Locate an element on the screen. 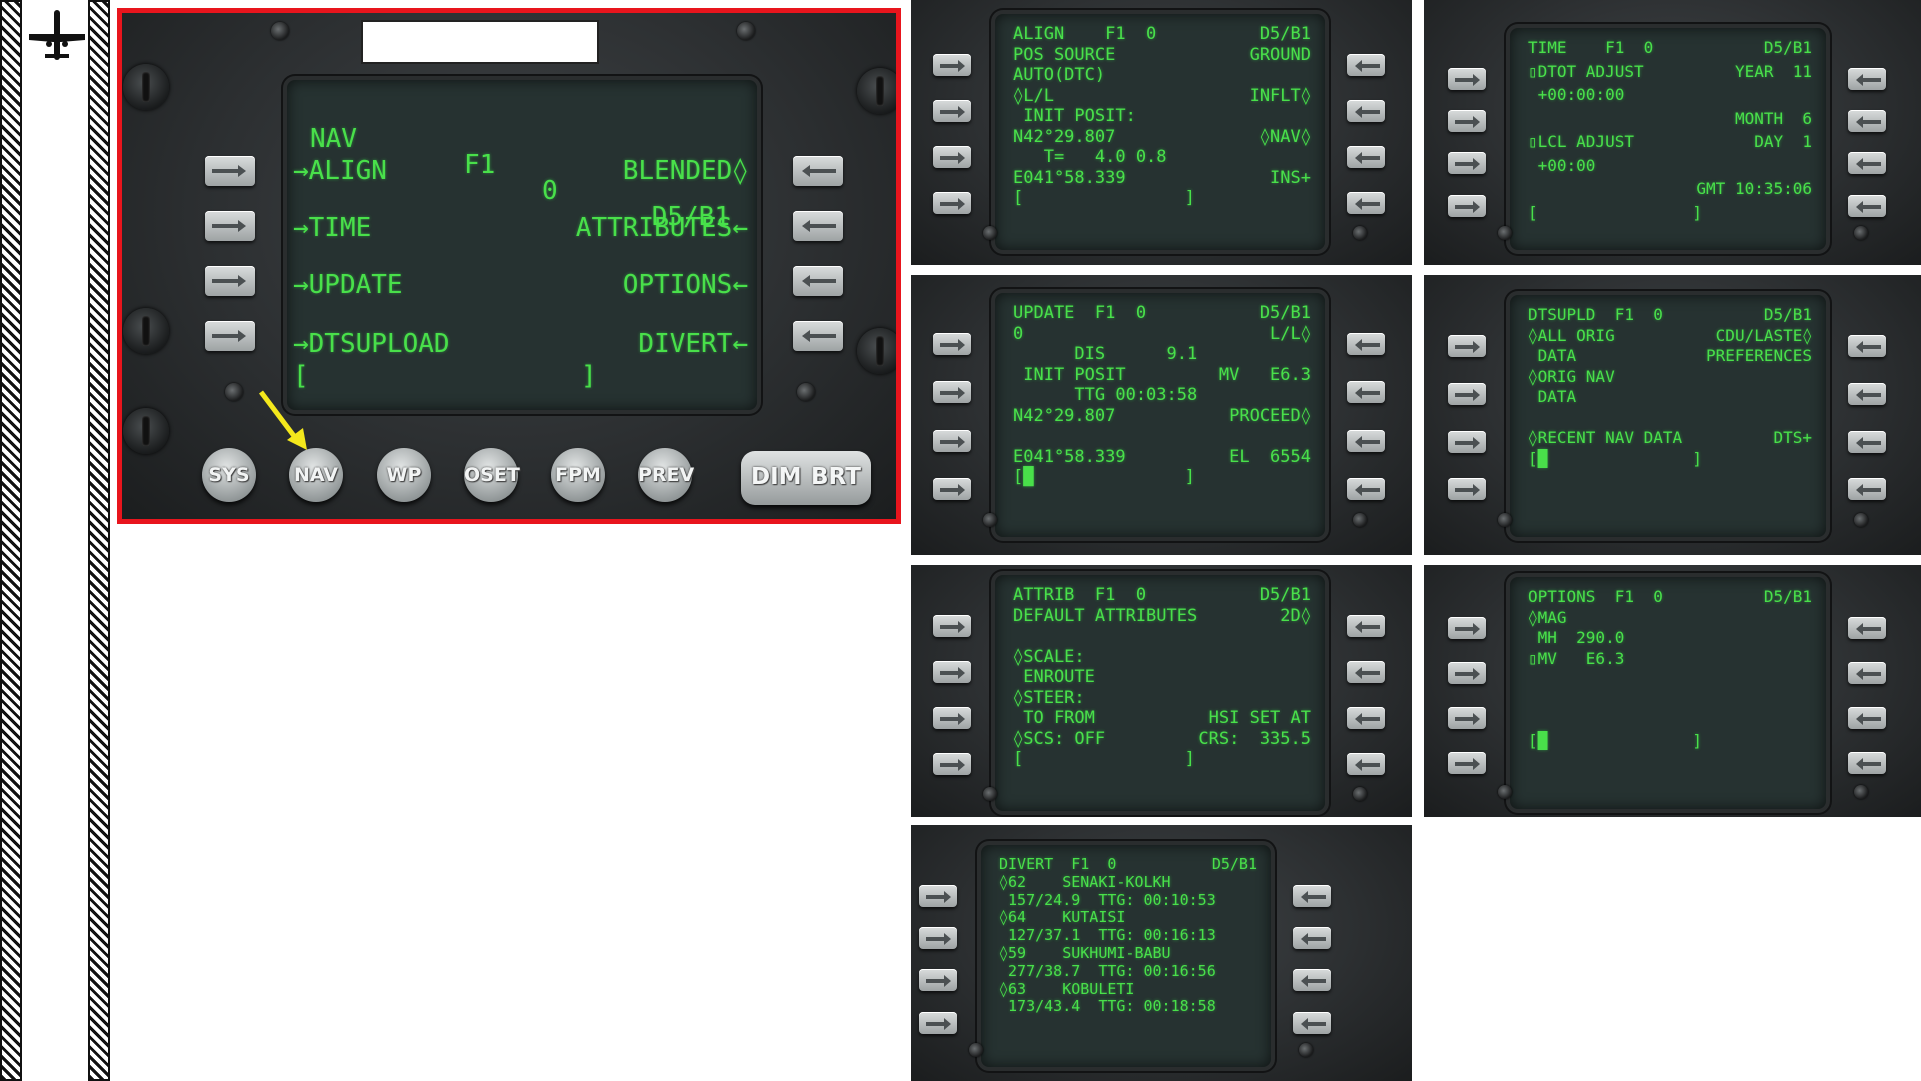 The width and height of the screenshot is (1921, 1081). line-right-text: L/L◊ is located at coordinates (1290, 333).